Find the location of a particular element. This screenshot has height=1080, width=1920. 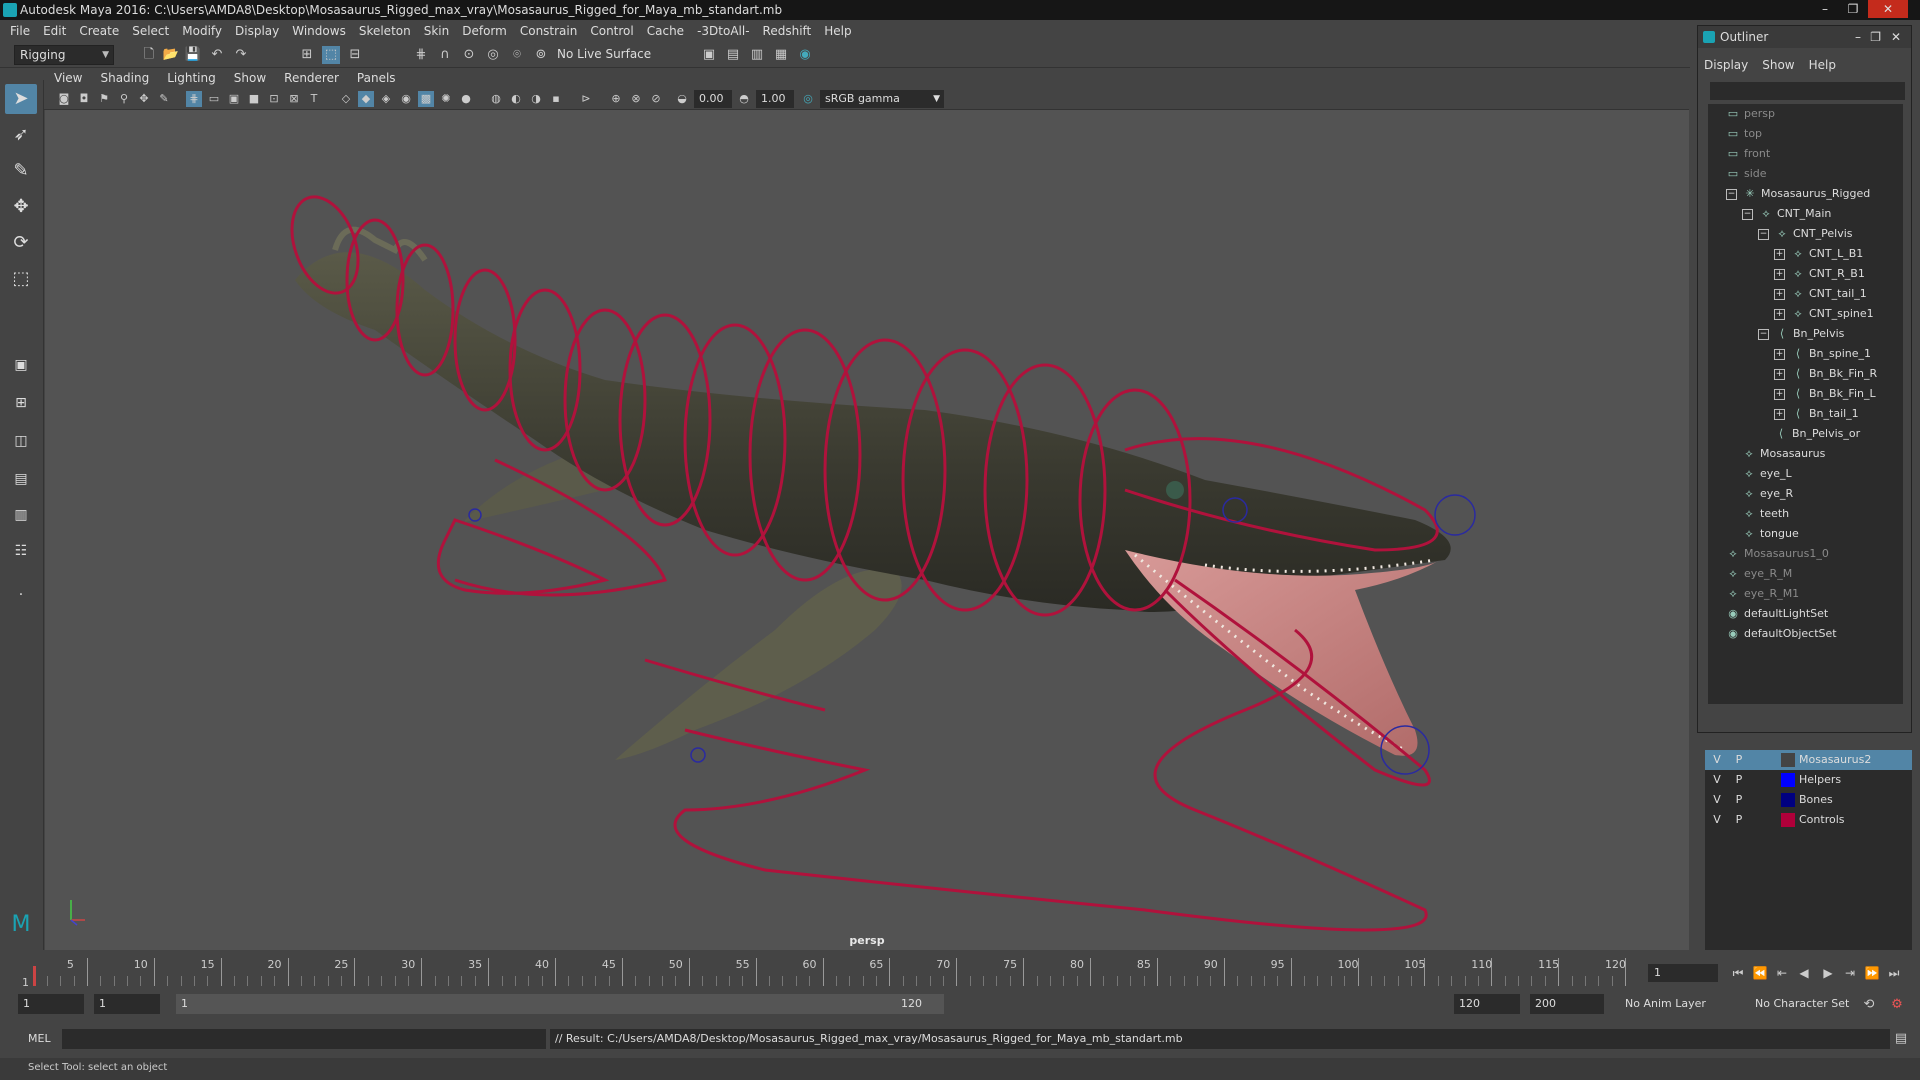

playback-start-field: 1 is located at coordinates (127, 1004).